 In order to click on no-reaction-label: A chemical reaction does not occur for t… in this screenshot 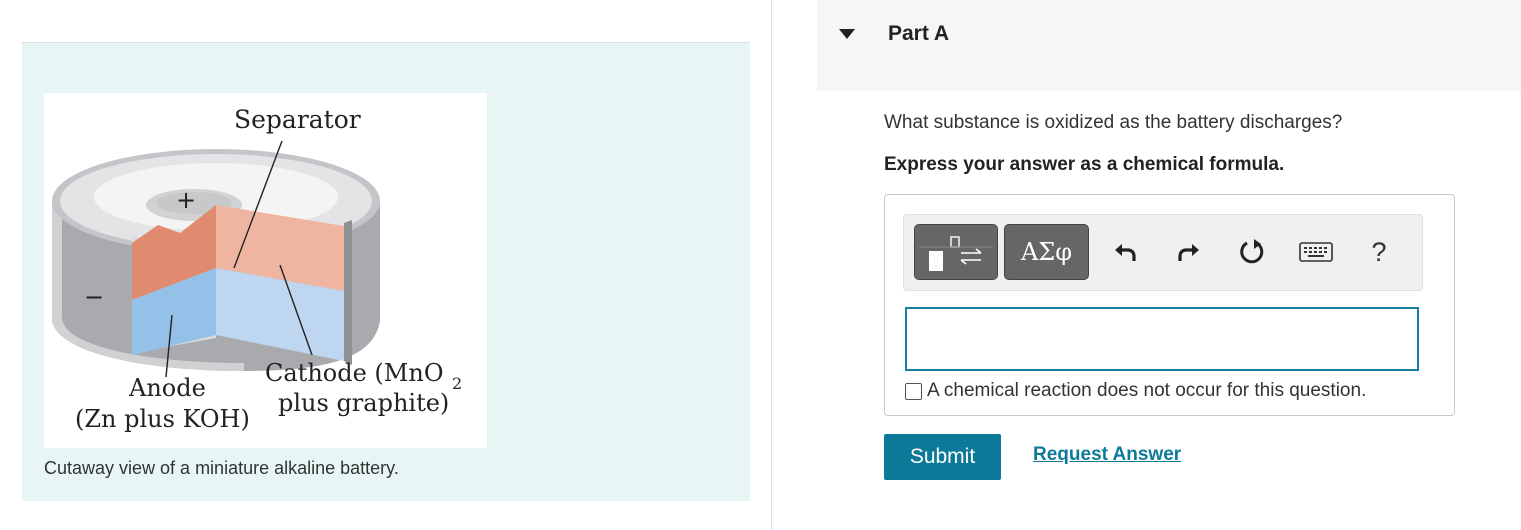, I will do `click(1146, 391)`.